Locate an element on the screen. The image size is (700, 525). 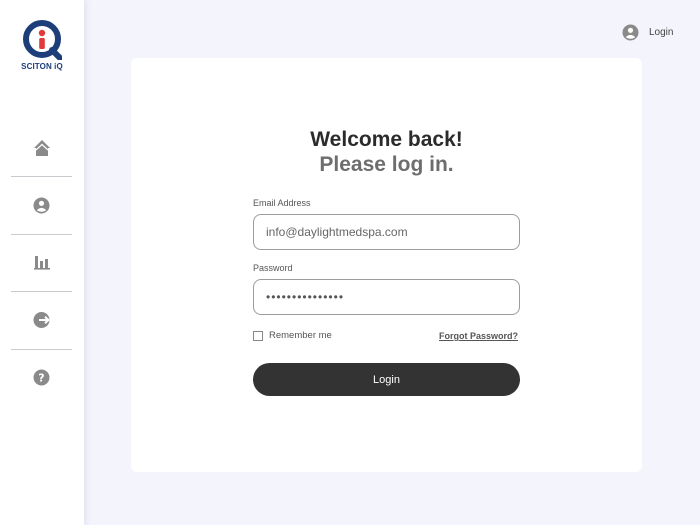
remember-me: Remember me is located at coordinates (292, 335).